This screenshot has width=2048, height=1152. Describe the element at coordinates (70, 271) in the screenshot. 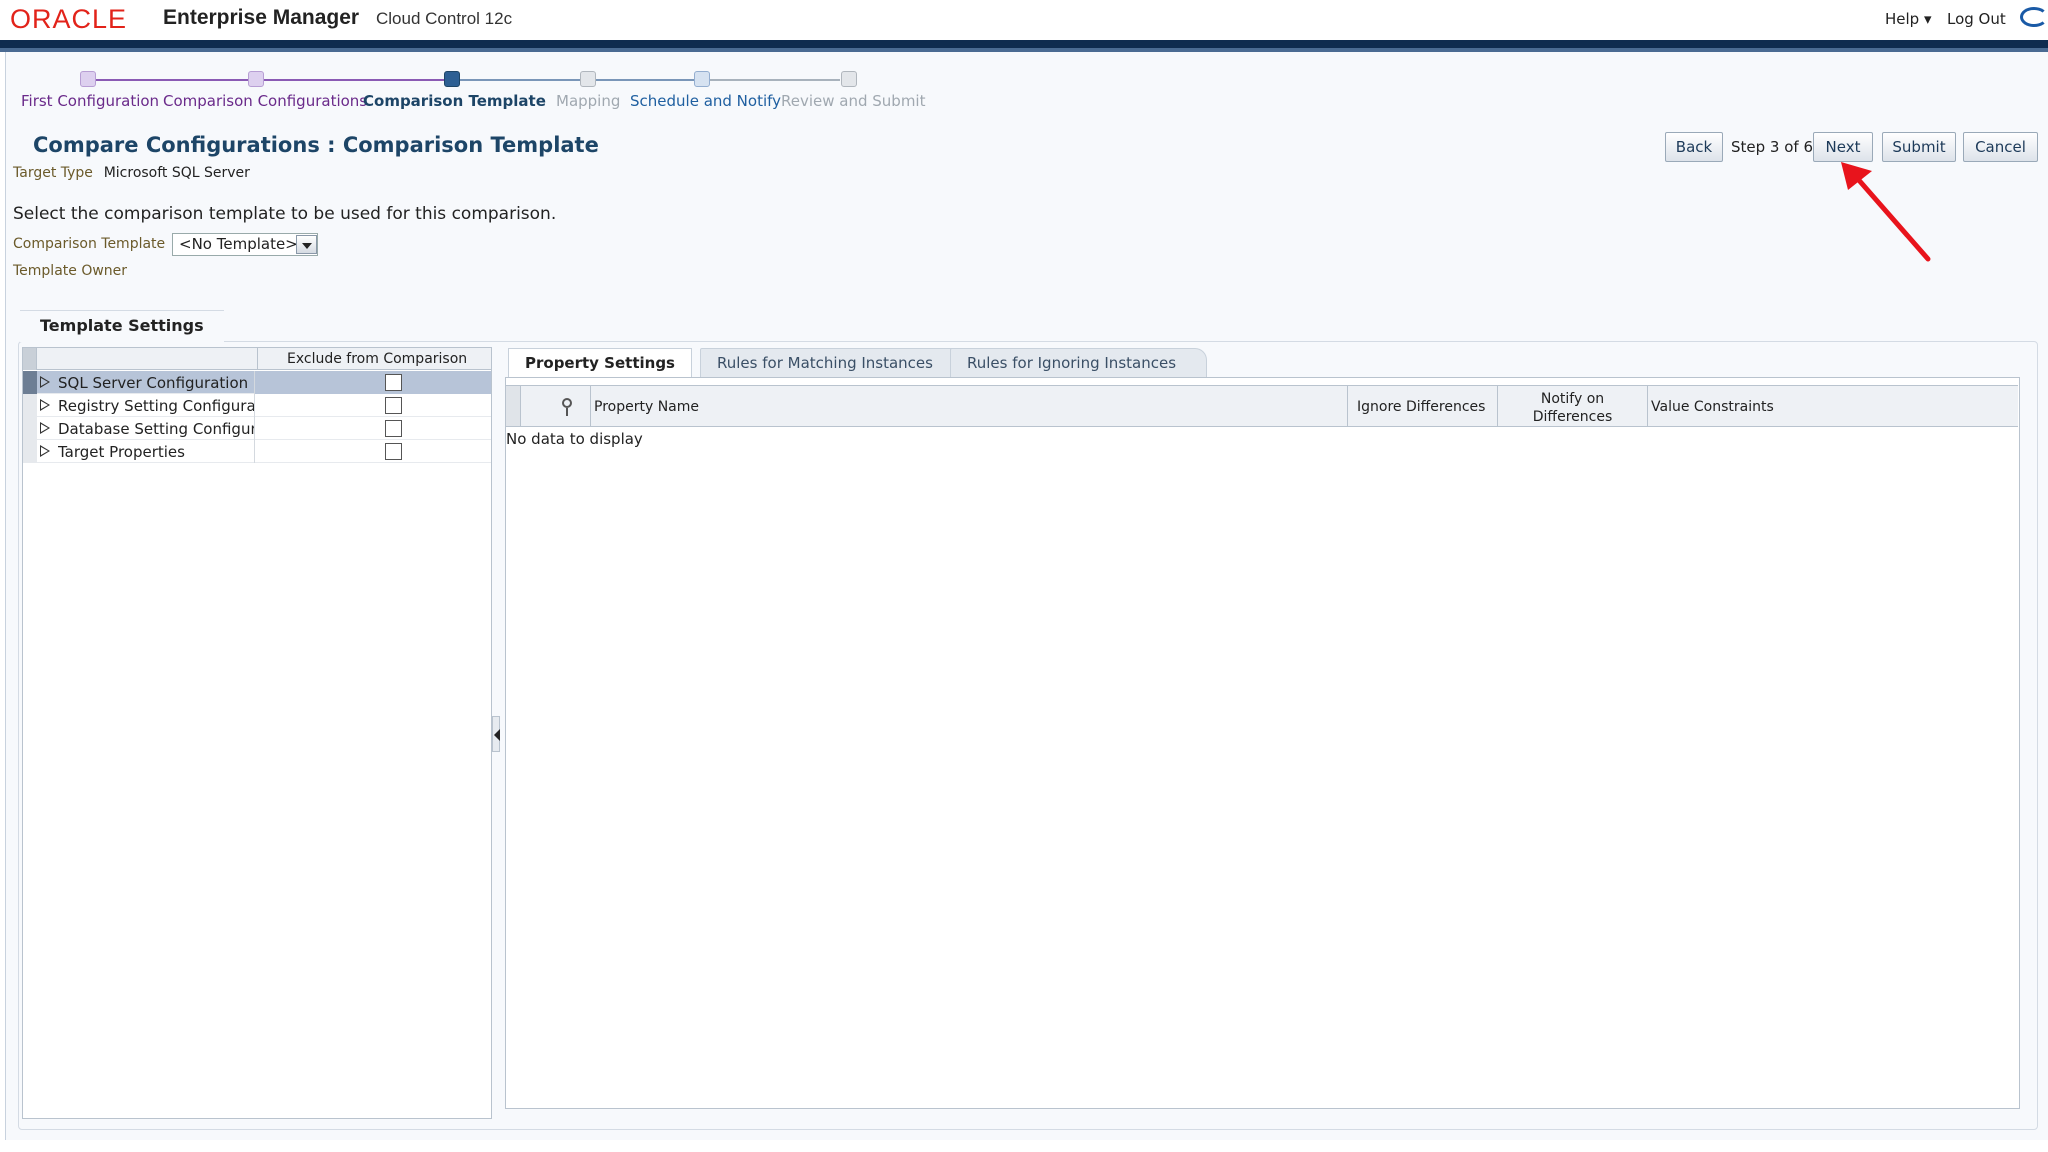

I see `template-owner-label: Template Owner` at that location.